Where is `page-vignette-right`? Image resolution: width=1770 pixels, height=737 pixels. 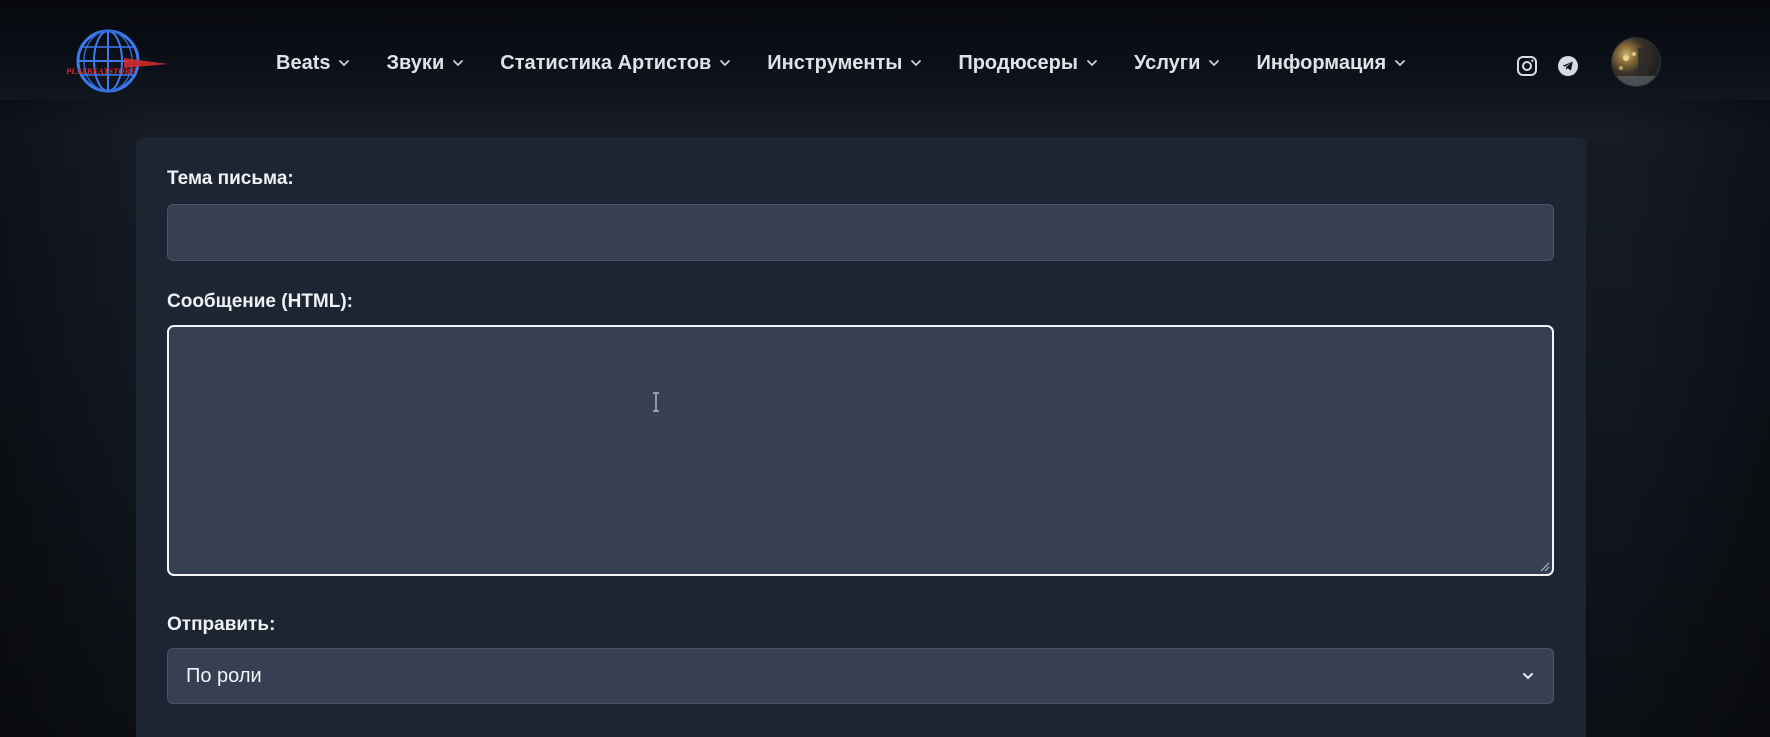 page-vignette-right is located at coordinates (1695, 418).